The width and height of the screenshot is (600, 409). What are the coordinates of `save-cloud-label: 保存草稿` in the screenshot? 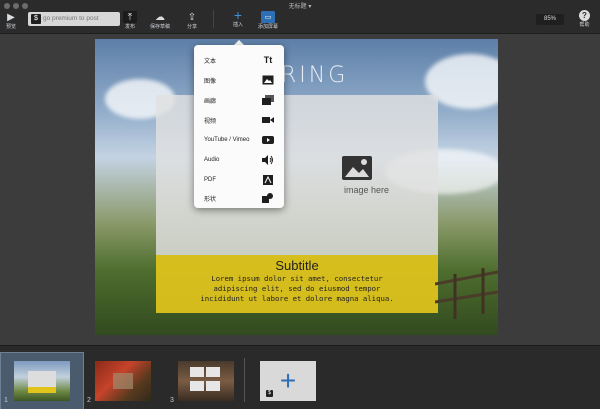 It's located at (160, 27).